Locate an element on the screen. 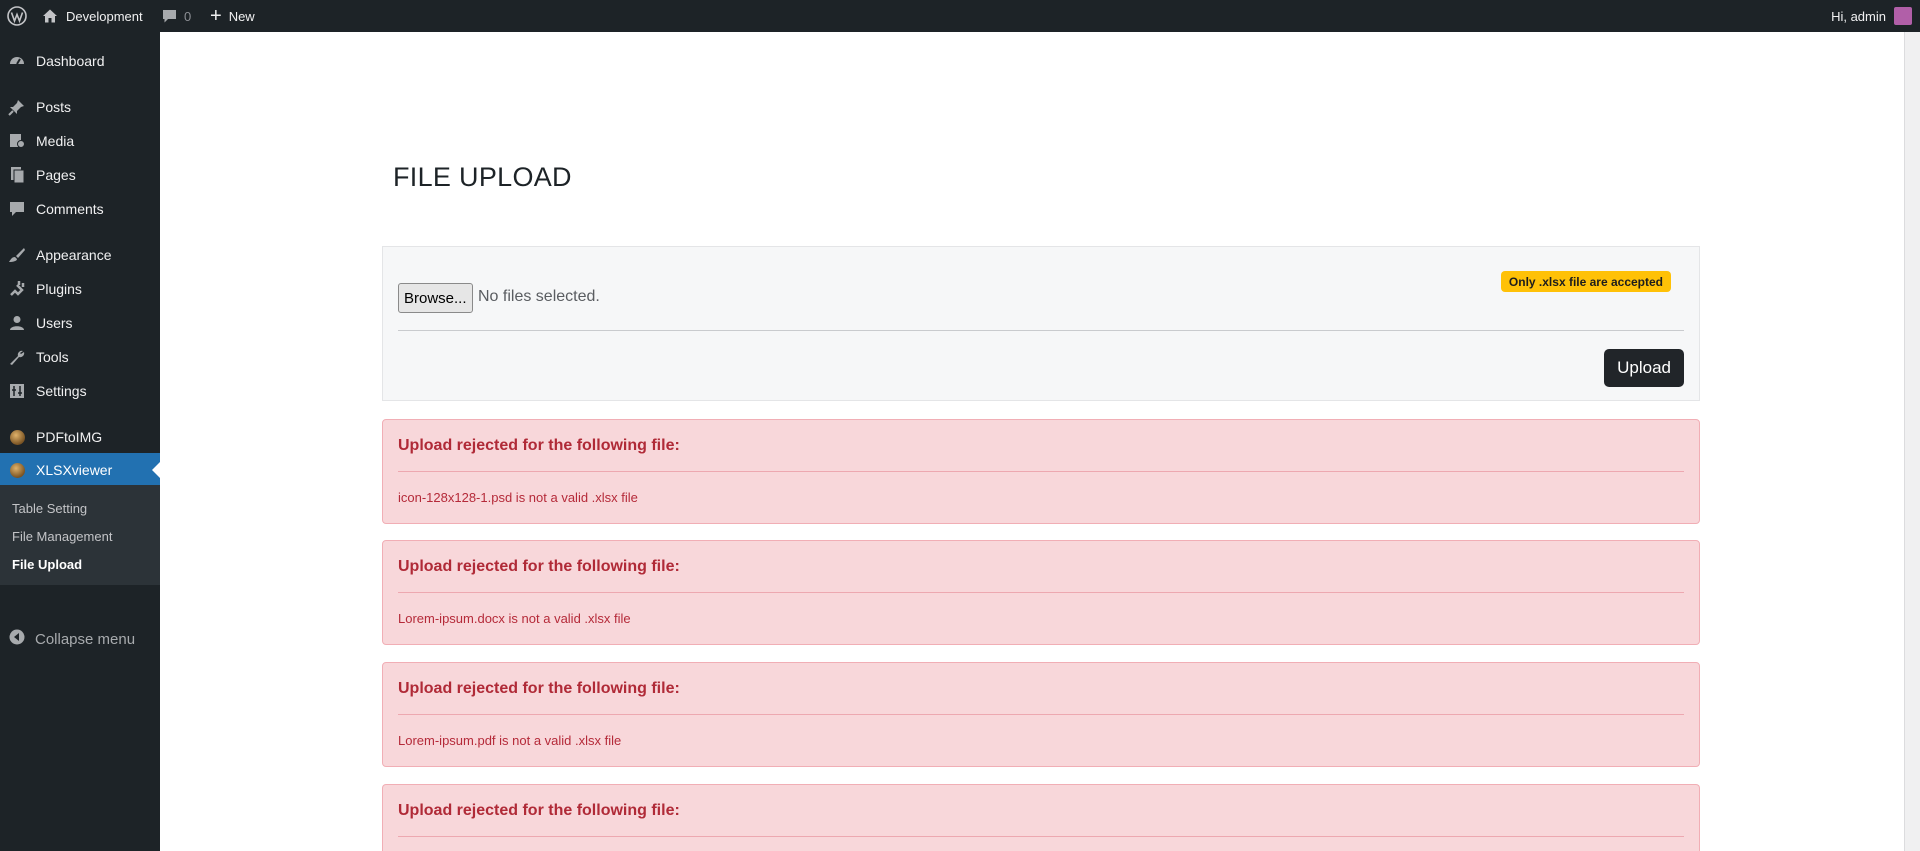 Image resolution: width=1920 pixels, height=851 pixels. greeting: Hi, admin is located at coordinates (1858, 16).